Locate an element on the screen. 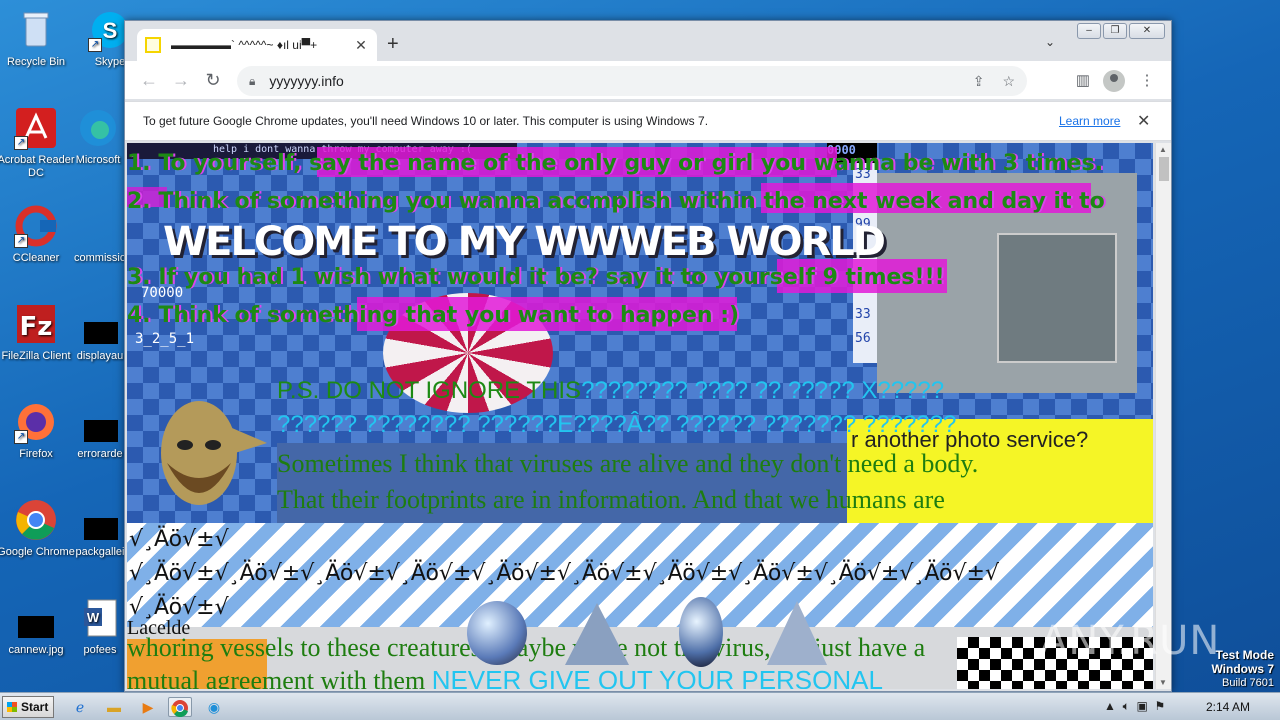 The width and height of the screenshot is (1280, 720). ps-cyan-text: ???????? ???? ?? ????? X????? is located at coordinates (763, 390).